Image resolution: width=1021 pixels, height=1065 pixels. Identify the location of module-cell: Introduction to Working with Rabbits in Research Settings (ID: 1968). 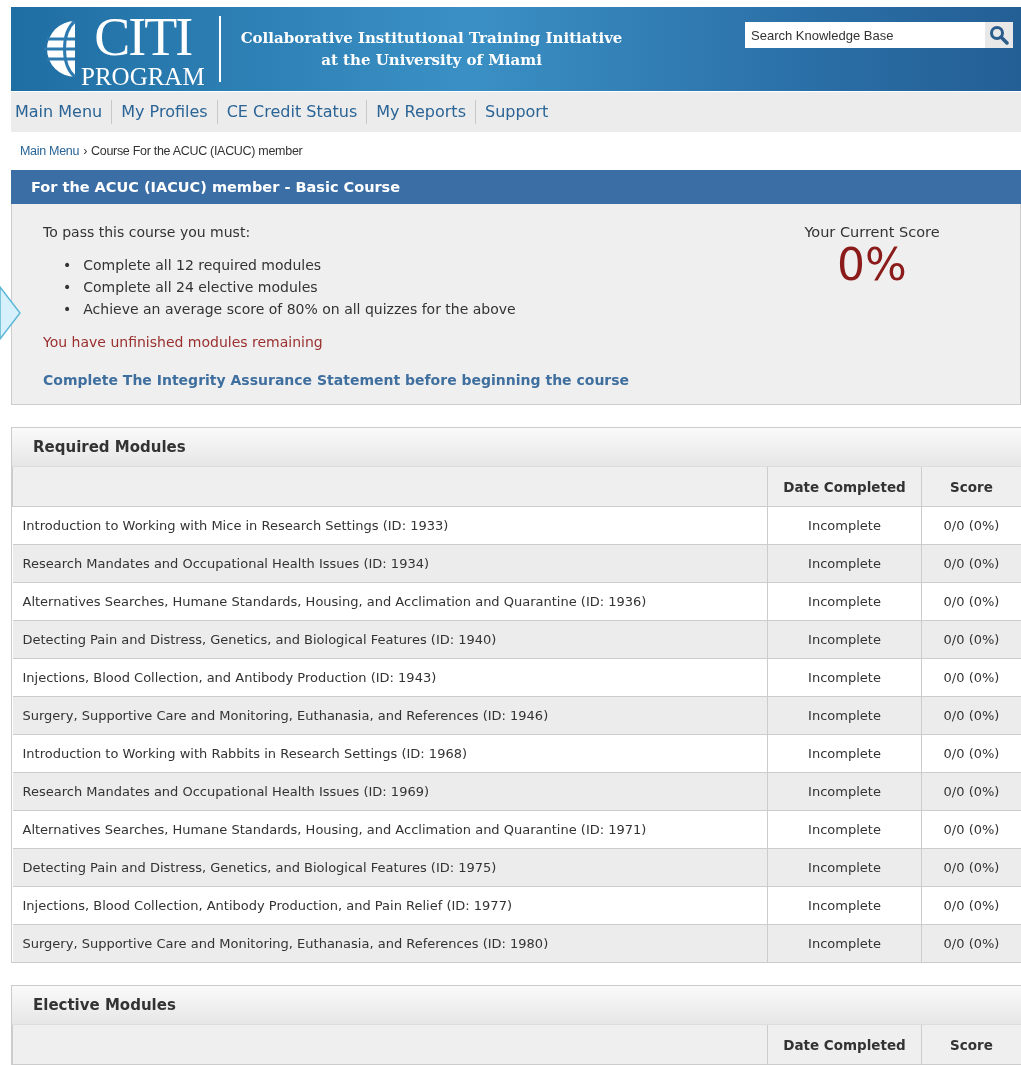
(390, 753).